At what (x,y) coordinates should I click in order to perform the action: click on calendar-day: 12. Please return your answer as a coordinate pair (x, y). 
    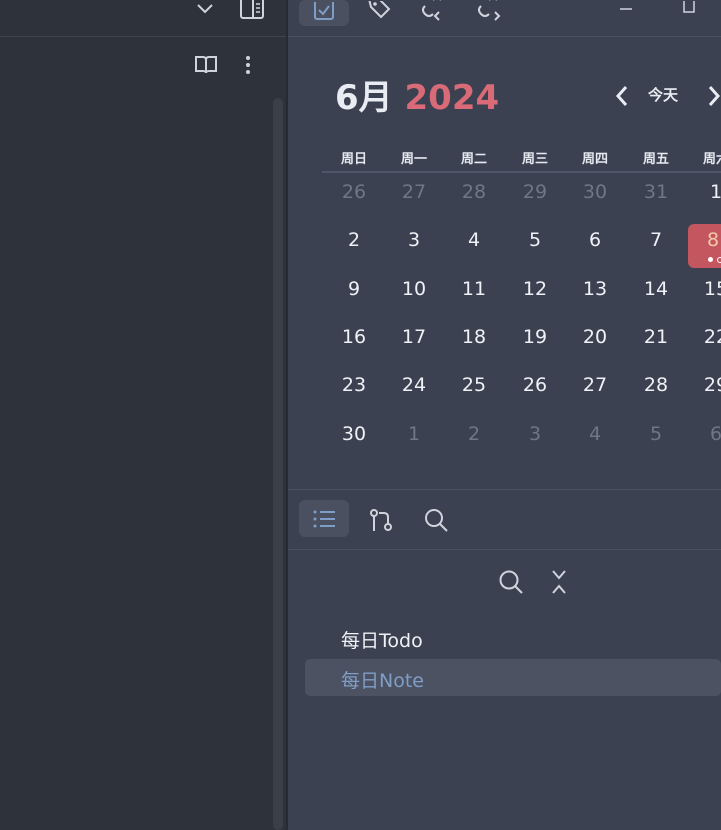
    Looking at the image, I should click on (535, 289).